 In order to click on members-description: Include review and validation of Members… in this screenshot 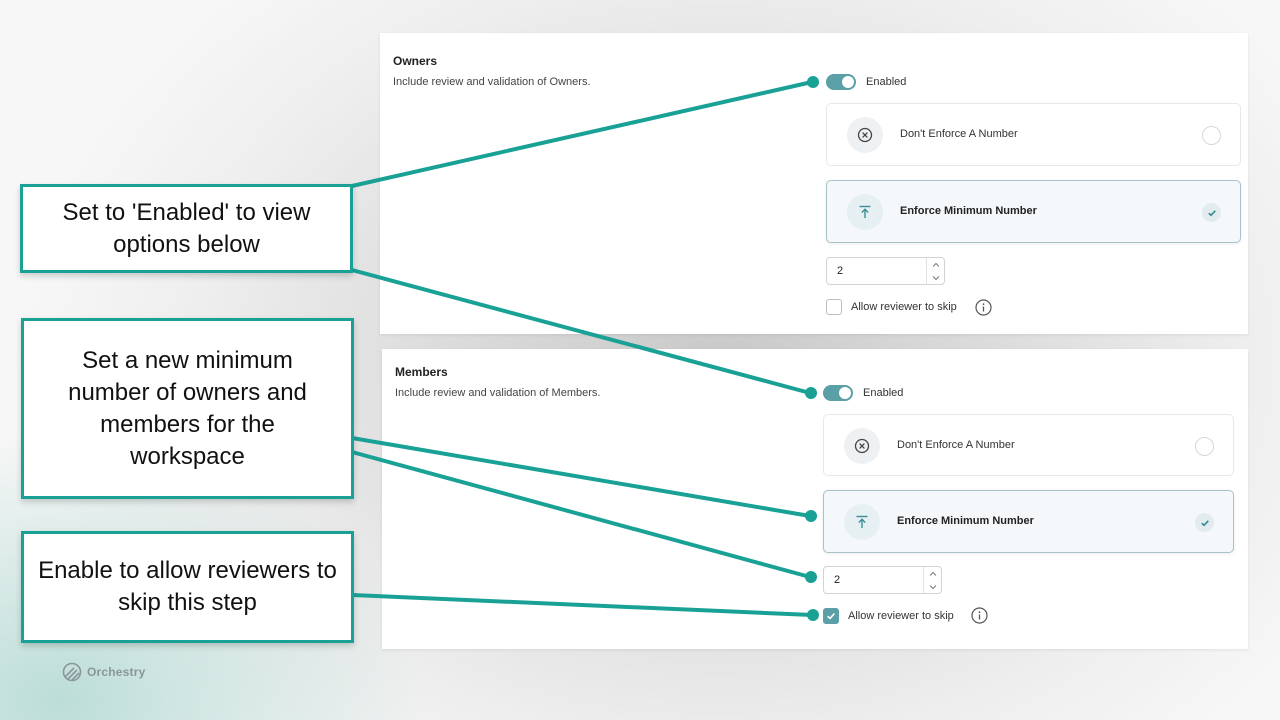, I will do `click(498, 393)`.